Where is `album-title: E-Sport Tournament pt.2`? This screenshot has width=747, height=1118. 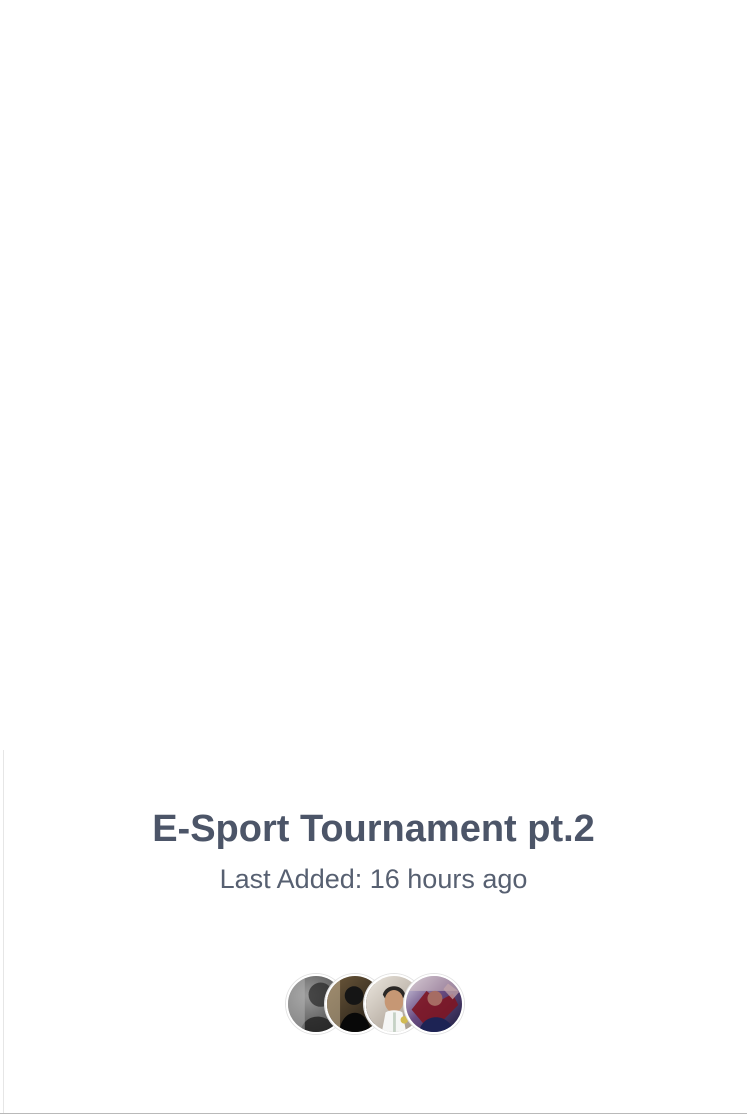
album-title: E-Sport Tournament pt.2 is located at coordinates (373, 829).